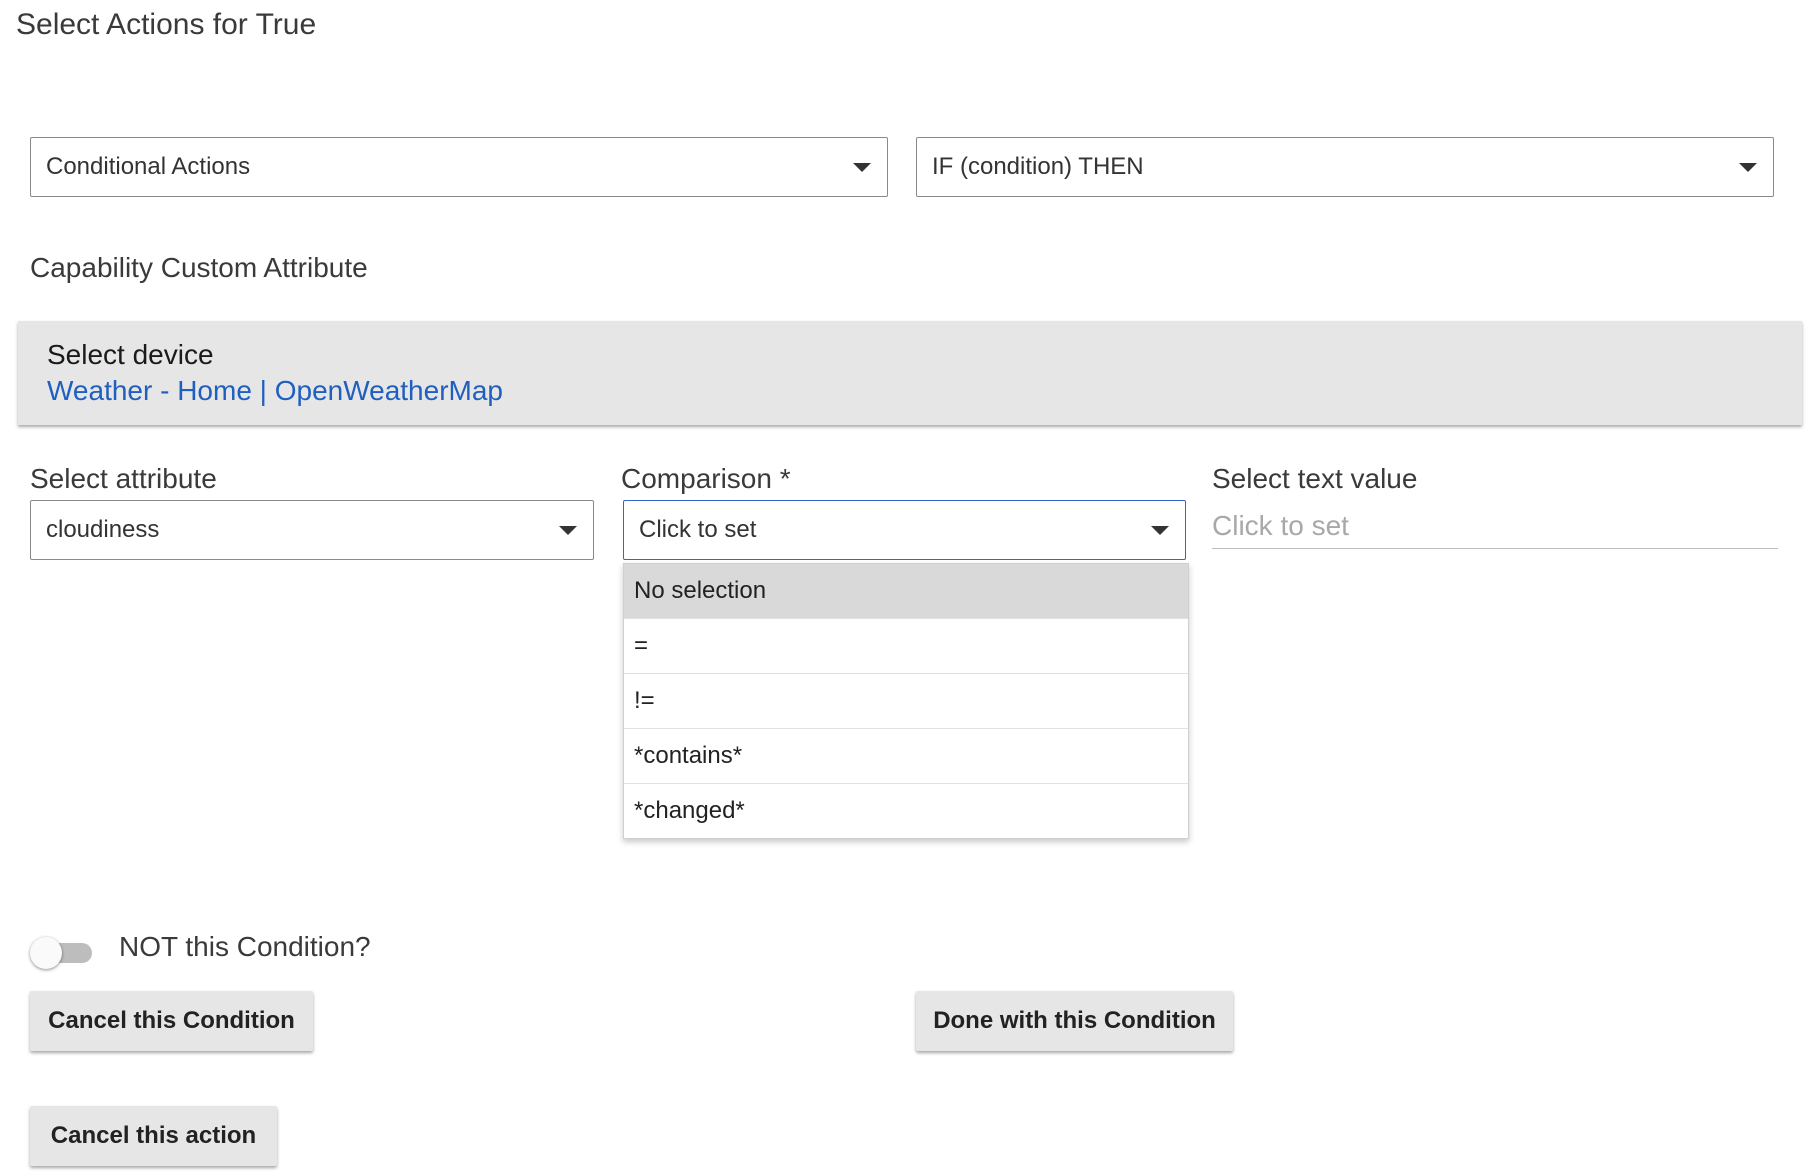 The height and width of the screenshot is (1174, 1812). What do you see at coordinates (906, 646) in the screenshot?
I see `menu-item-equals: =` at bounding box center [906, 646].